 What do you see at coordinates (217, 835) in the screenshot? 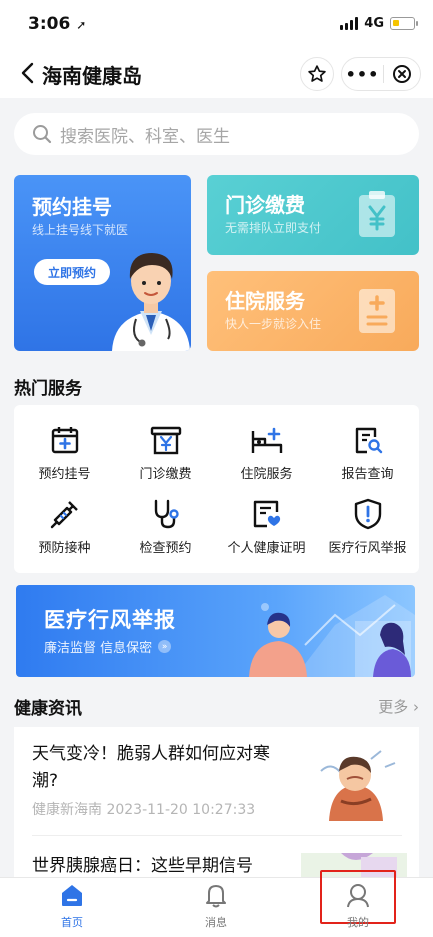
I see `news-divider` at bounding box center [217, 835].